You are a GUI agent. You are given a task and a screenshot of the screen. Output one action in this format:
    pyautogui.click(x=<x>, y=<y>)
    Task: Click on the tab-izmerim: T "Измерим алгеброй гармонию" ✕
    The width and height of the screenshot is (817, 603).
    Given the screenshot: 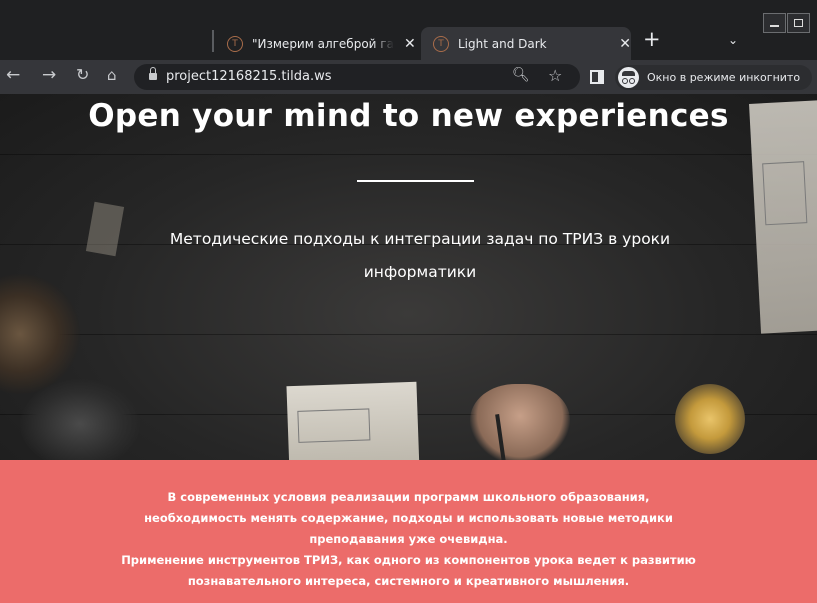 What is the action you would take?
    pyautogui.click(x=322, y=43)
    